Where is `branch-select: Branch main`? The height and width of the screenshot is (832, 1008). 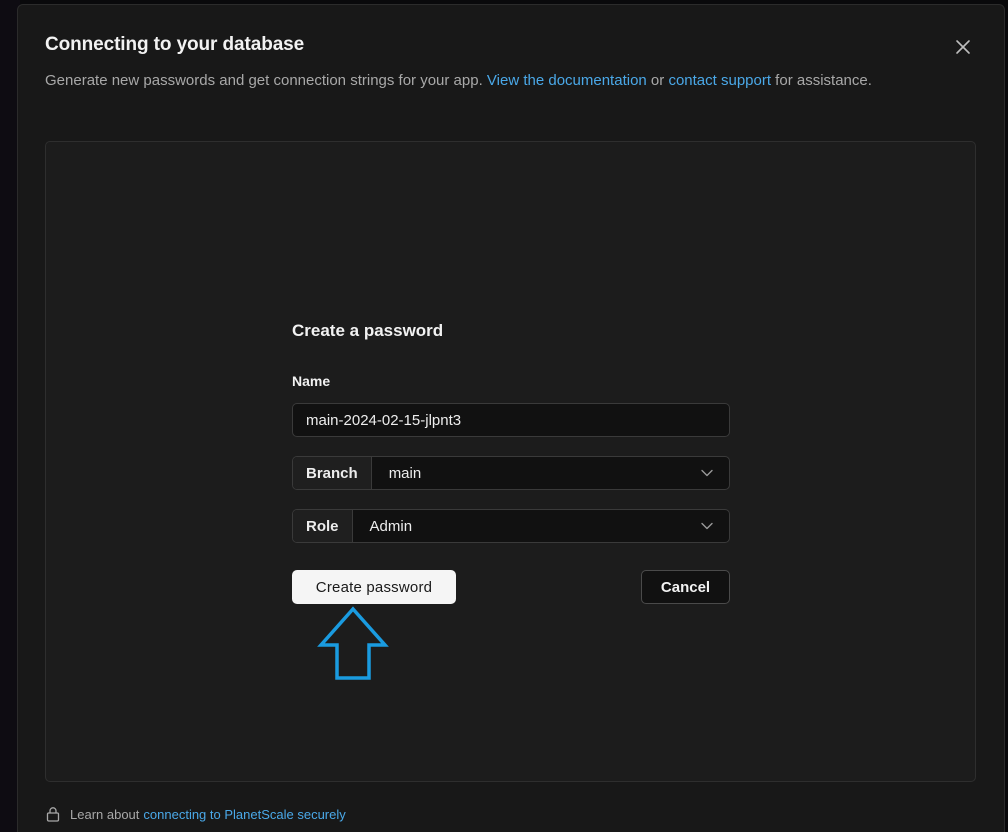 branch-select: Branch main is located at coordinates (511, 473).